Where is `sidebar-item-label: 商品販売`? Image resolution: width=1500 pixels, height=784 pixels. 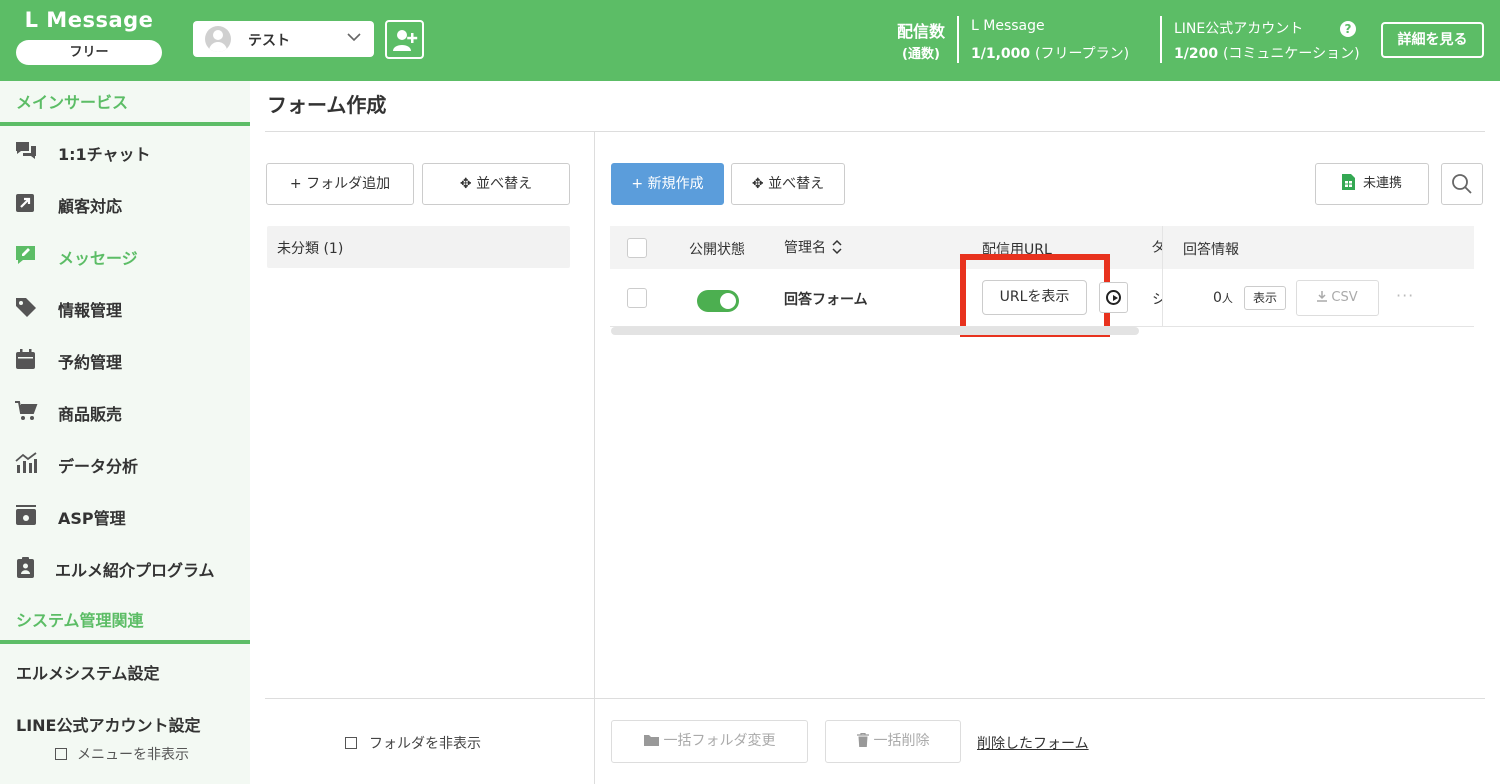 sidebar-item-label: 商品販売 is located at coordinates (90, 414).